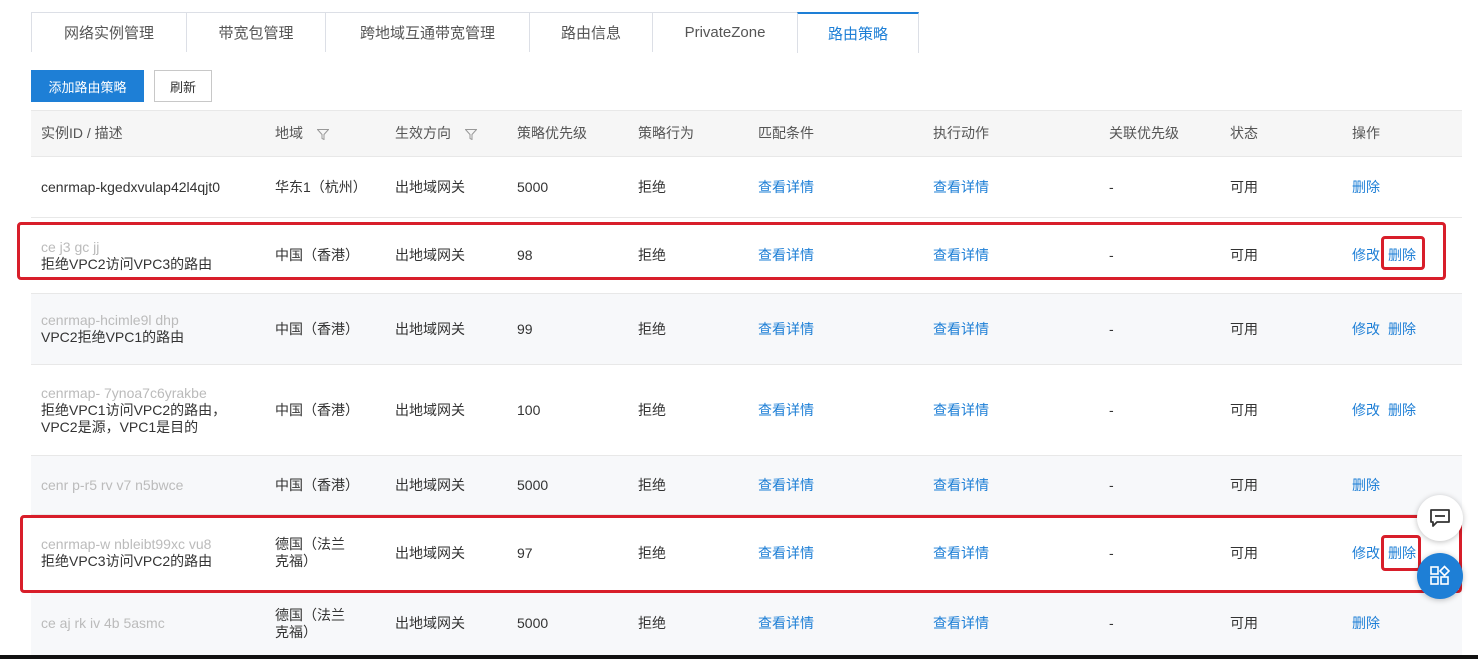  Describe the element at coordinates (525, 552) in the screenshot. I see `priority-cell: 97` at that location.